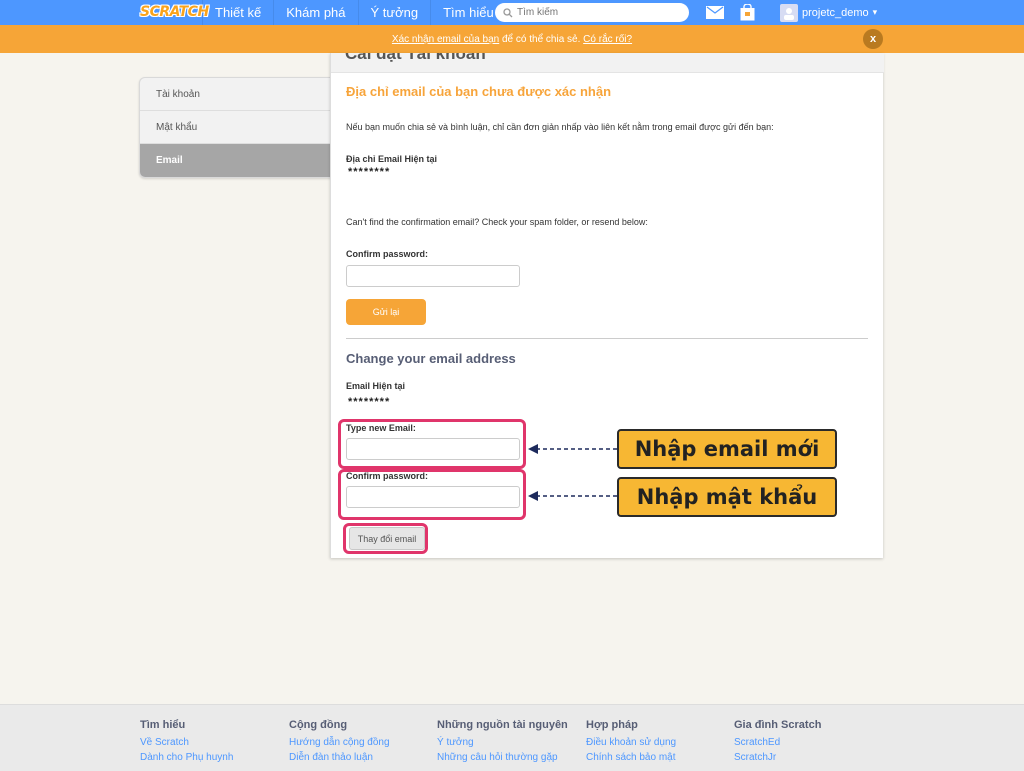 This screenshot has height=771, width=1024. I want to click on change-password-label: Confirm password:, so click(387, 476).